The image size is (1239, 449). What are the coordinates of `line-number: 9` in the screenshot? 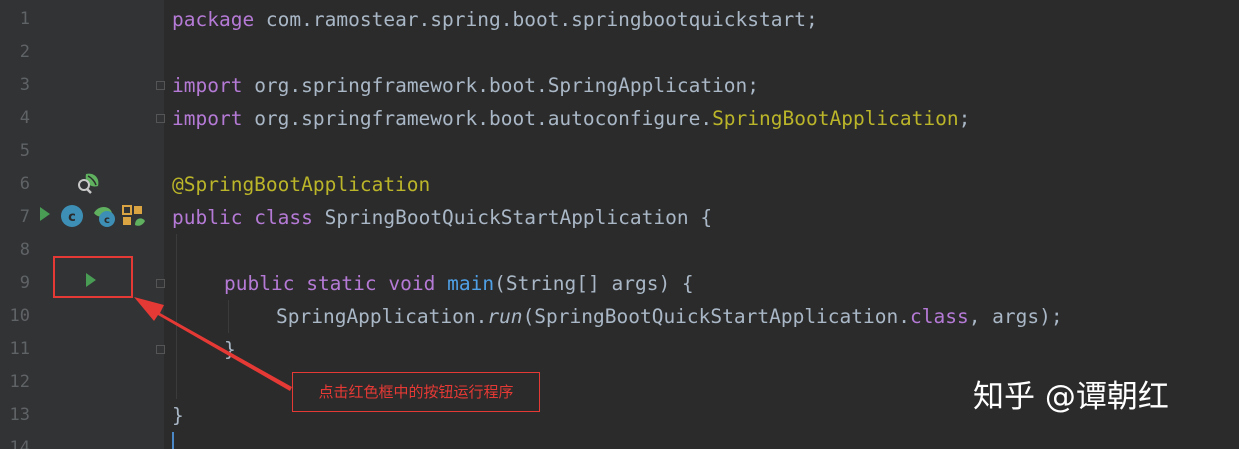 It's located at (24, 283).